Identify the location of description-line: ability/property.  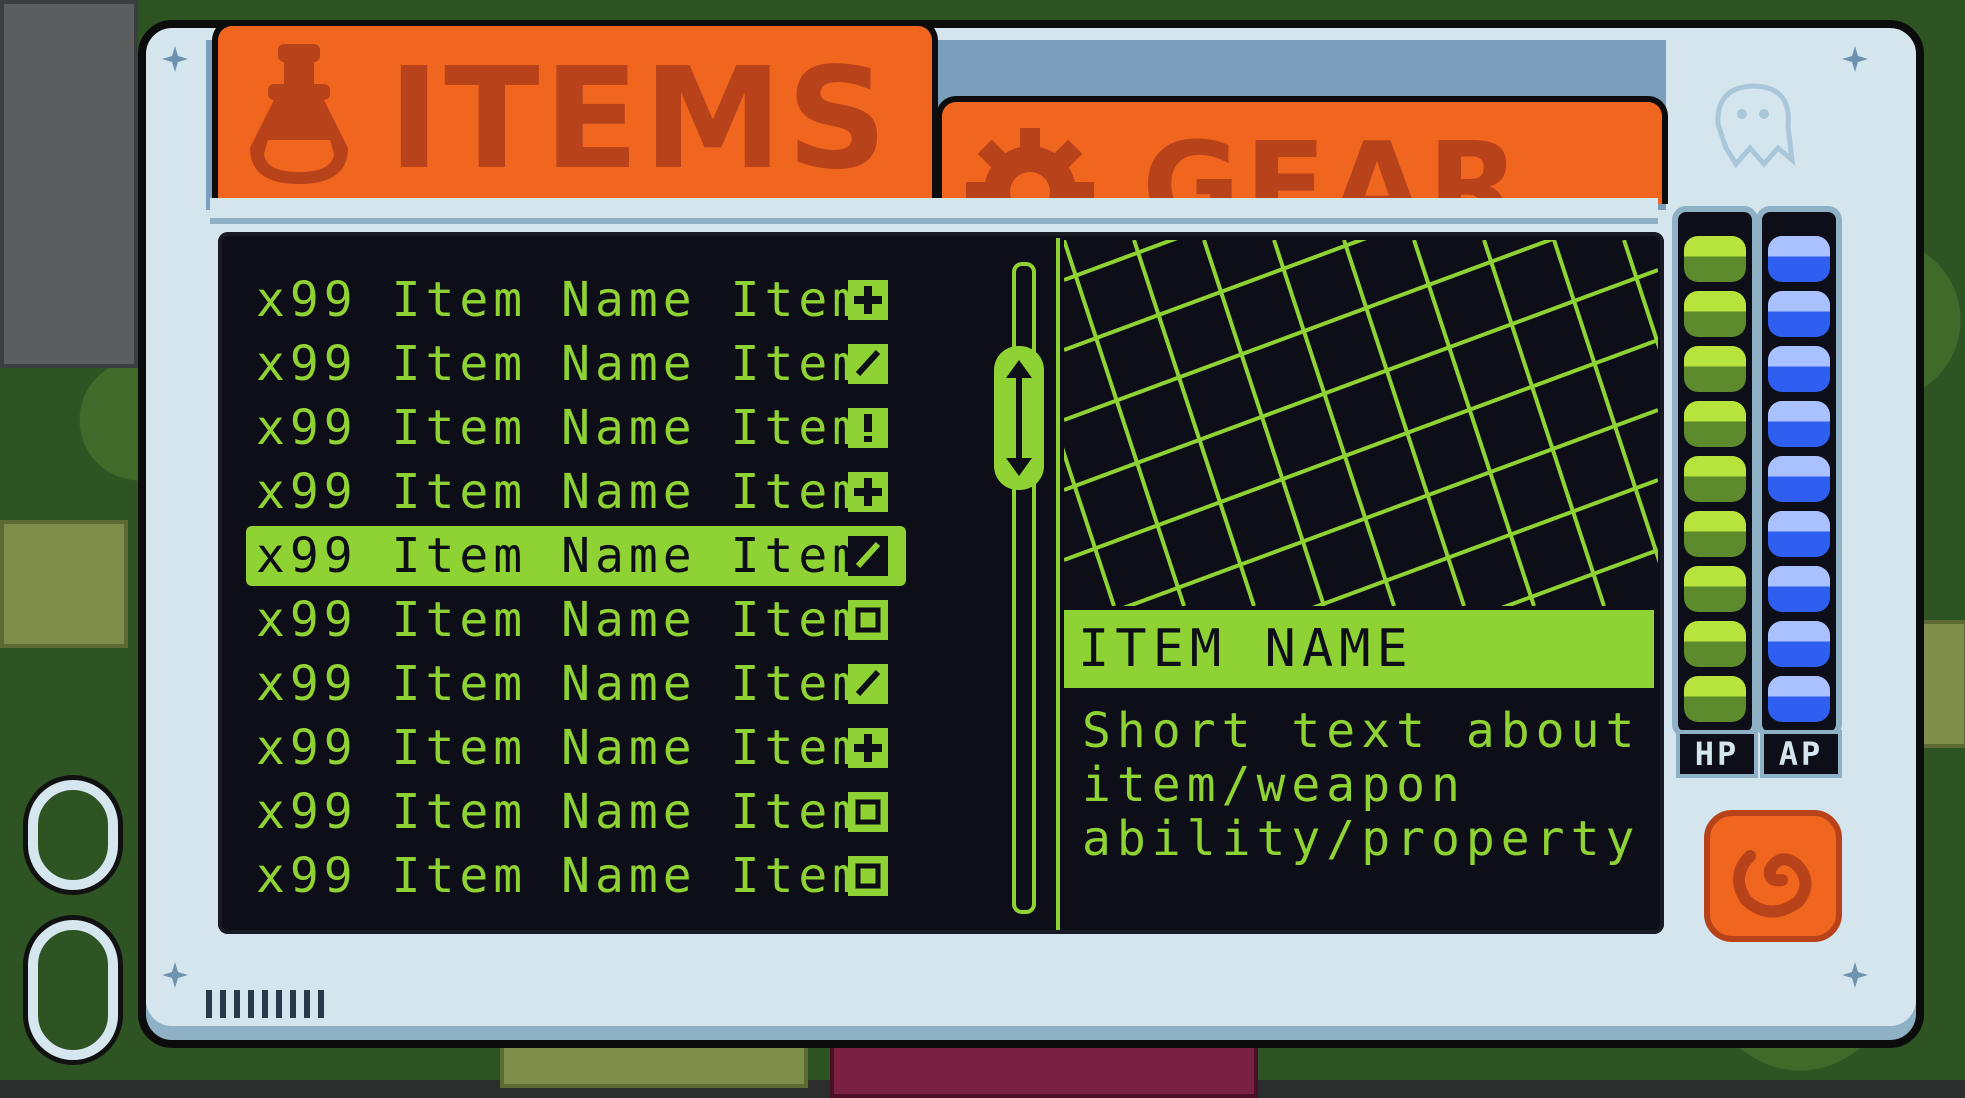
(1361, 839).